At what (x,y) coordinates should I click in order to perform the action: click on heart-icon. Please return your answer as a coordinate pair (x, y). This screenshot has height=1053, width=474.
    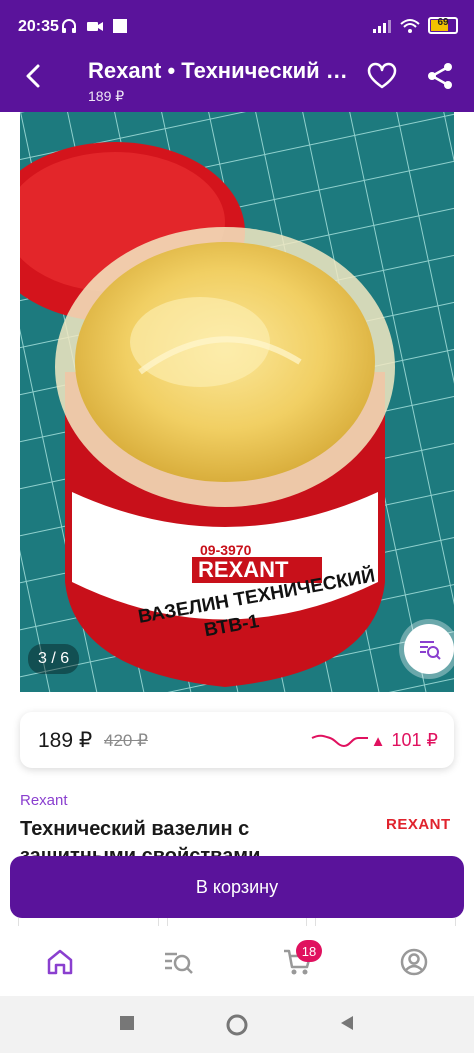
    Looking at the image, I should click on (382, 76).